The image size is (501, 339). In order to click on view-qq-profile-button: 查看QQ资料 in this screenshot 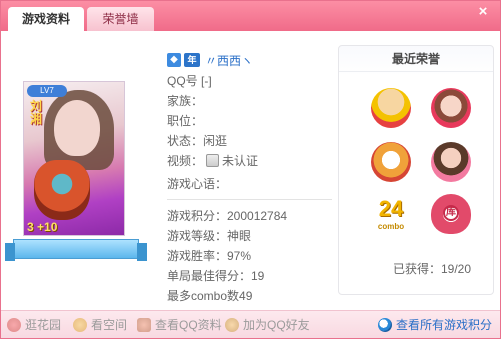, I will do `click(179, 325)`.